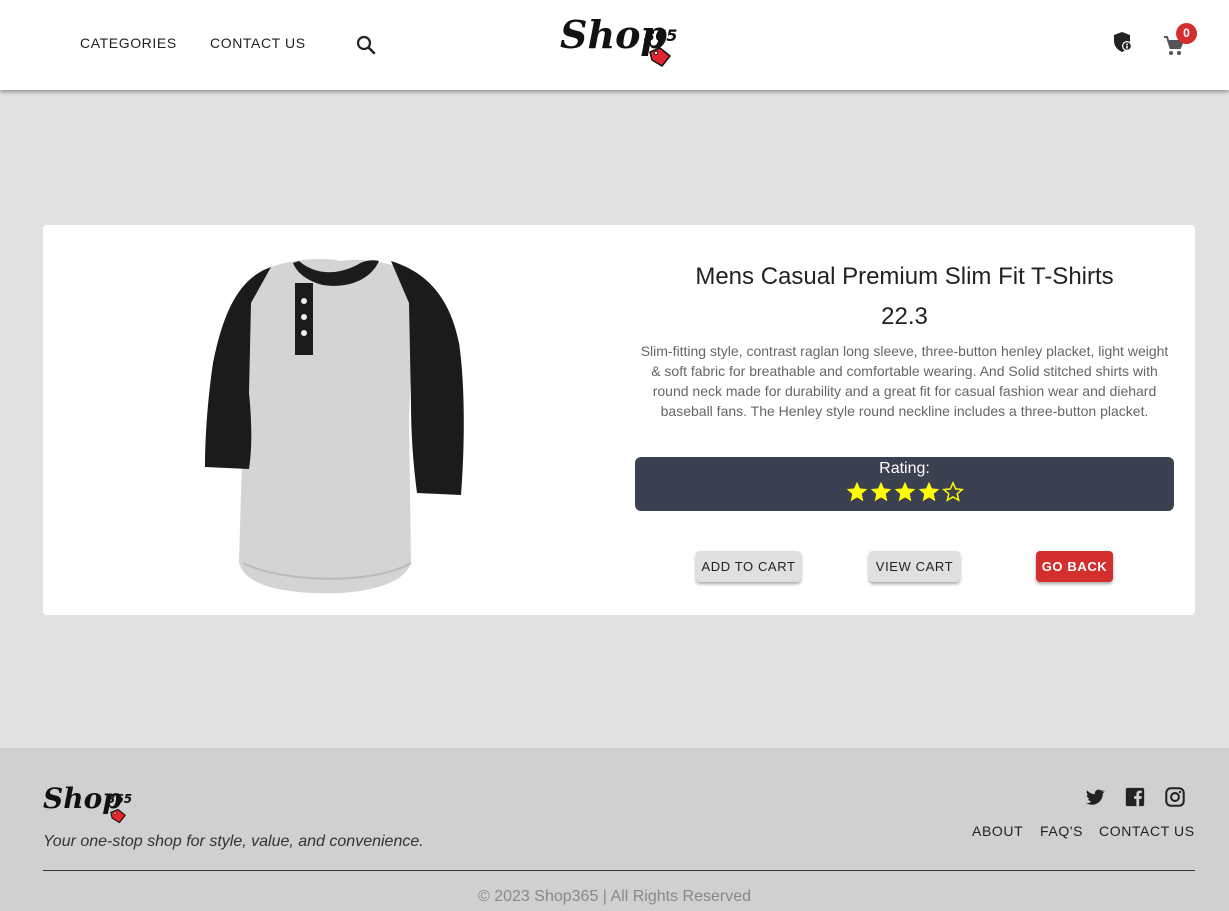  Describe the element at coordinates (1061, 831) in the screenshot. I see `footer-link-faqs: FAQ'S` at that location.